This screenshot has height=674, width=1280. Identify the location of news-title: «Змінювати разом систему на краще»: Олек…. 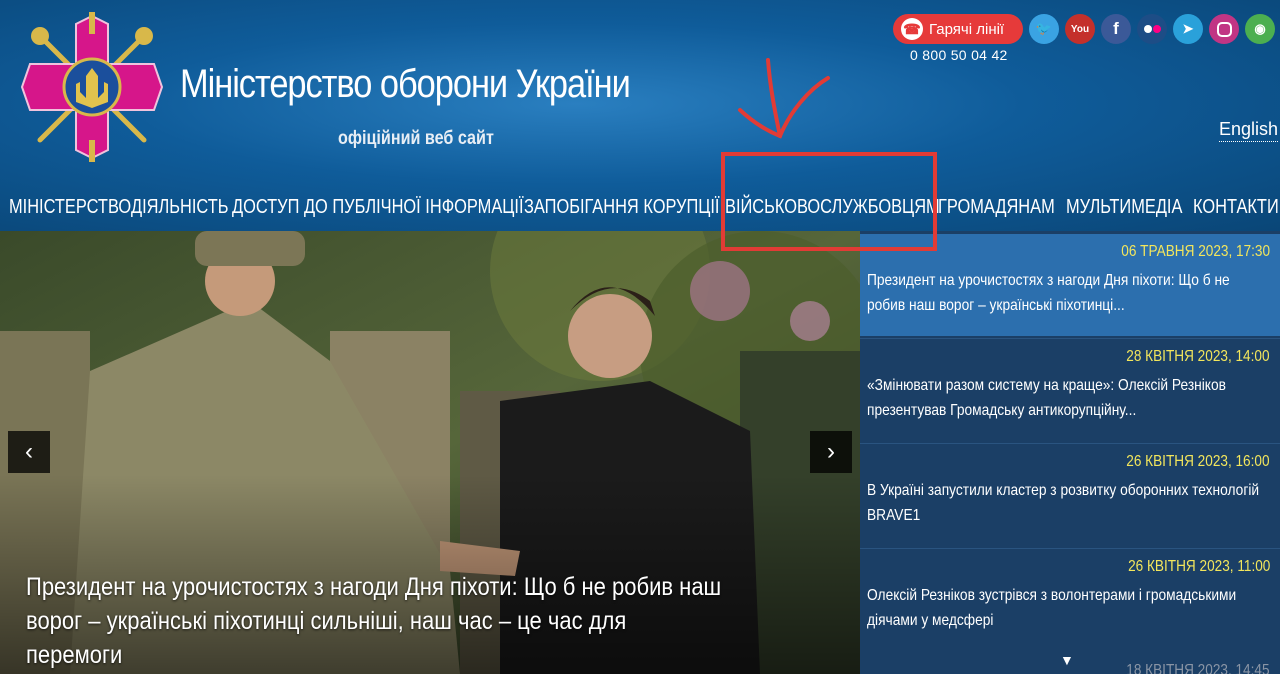
(1069, 398).